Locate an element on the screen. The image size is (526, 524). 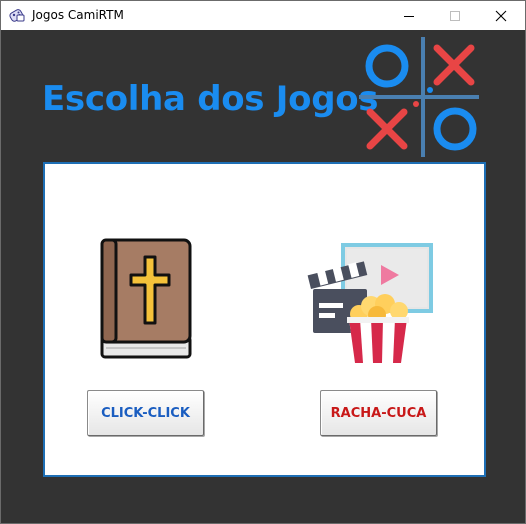
minimize-button is located at coordinates (409, 15).